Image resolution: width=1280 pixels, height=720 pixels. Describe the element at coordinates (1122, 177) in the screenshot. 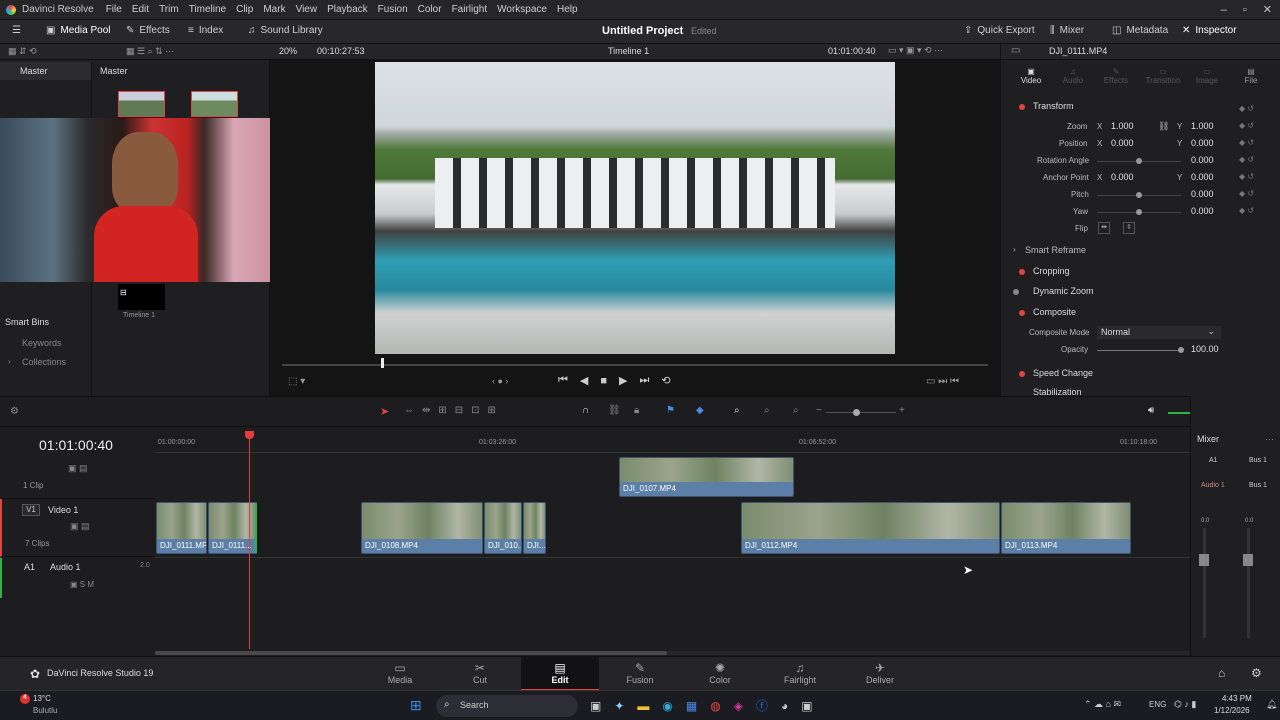

I see `anchor-x-field: 0.000` at that location.